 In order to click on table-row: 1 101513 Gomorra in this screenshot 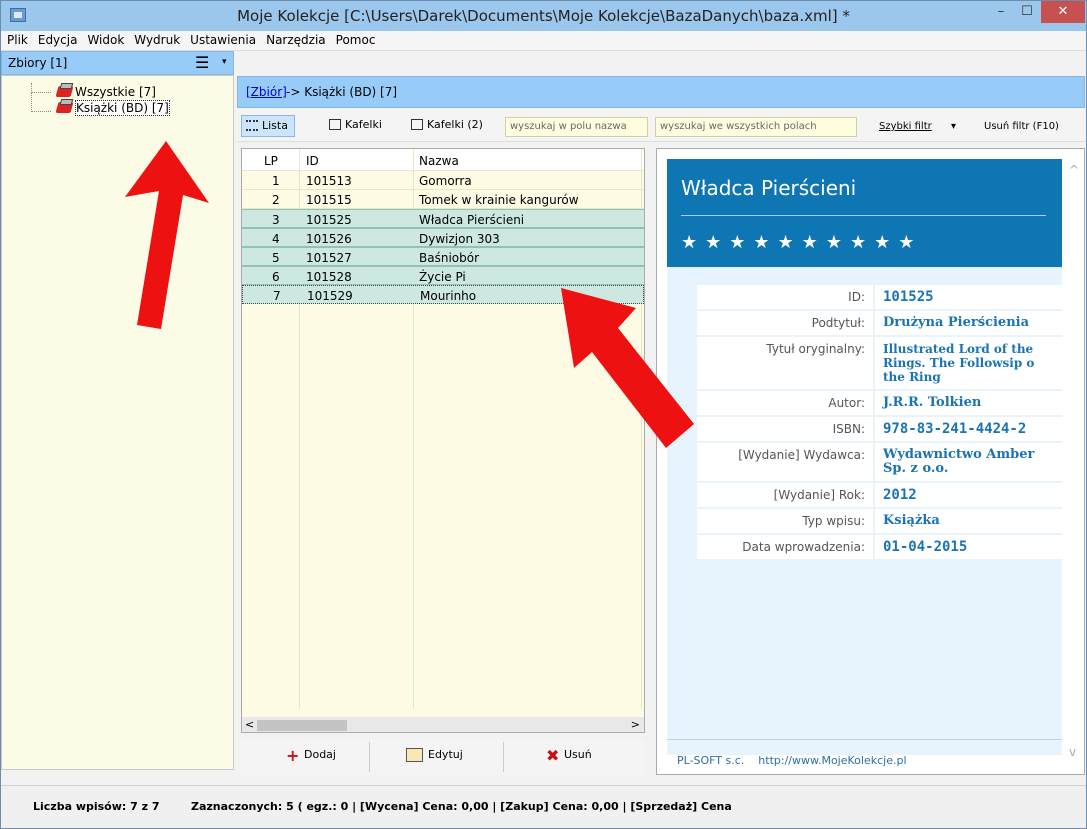, I will do `click(443, 180)`.